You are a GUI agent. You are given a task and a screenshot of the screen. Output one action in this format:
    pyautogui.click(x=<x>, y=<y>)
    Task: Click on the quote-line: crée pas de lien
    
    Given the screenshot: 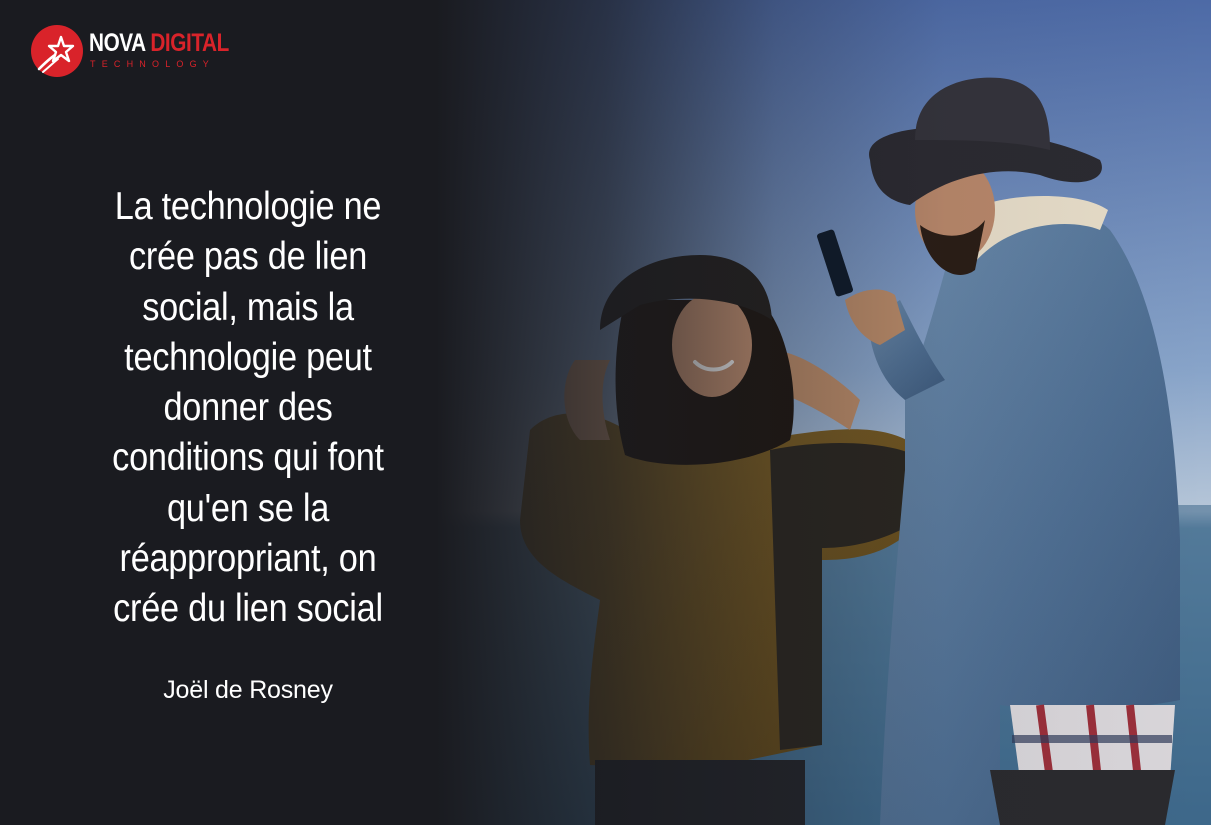 What is the action you would take?
    pyautogui.click(x=248, y=257)
    